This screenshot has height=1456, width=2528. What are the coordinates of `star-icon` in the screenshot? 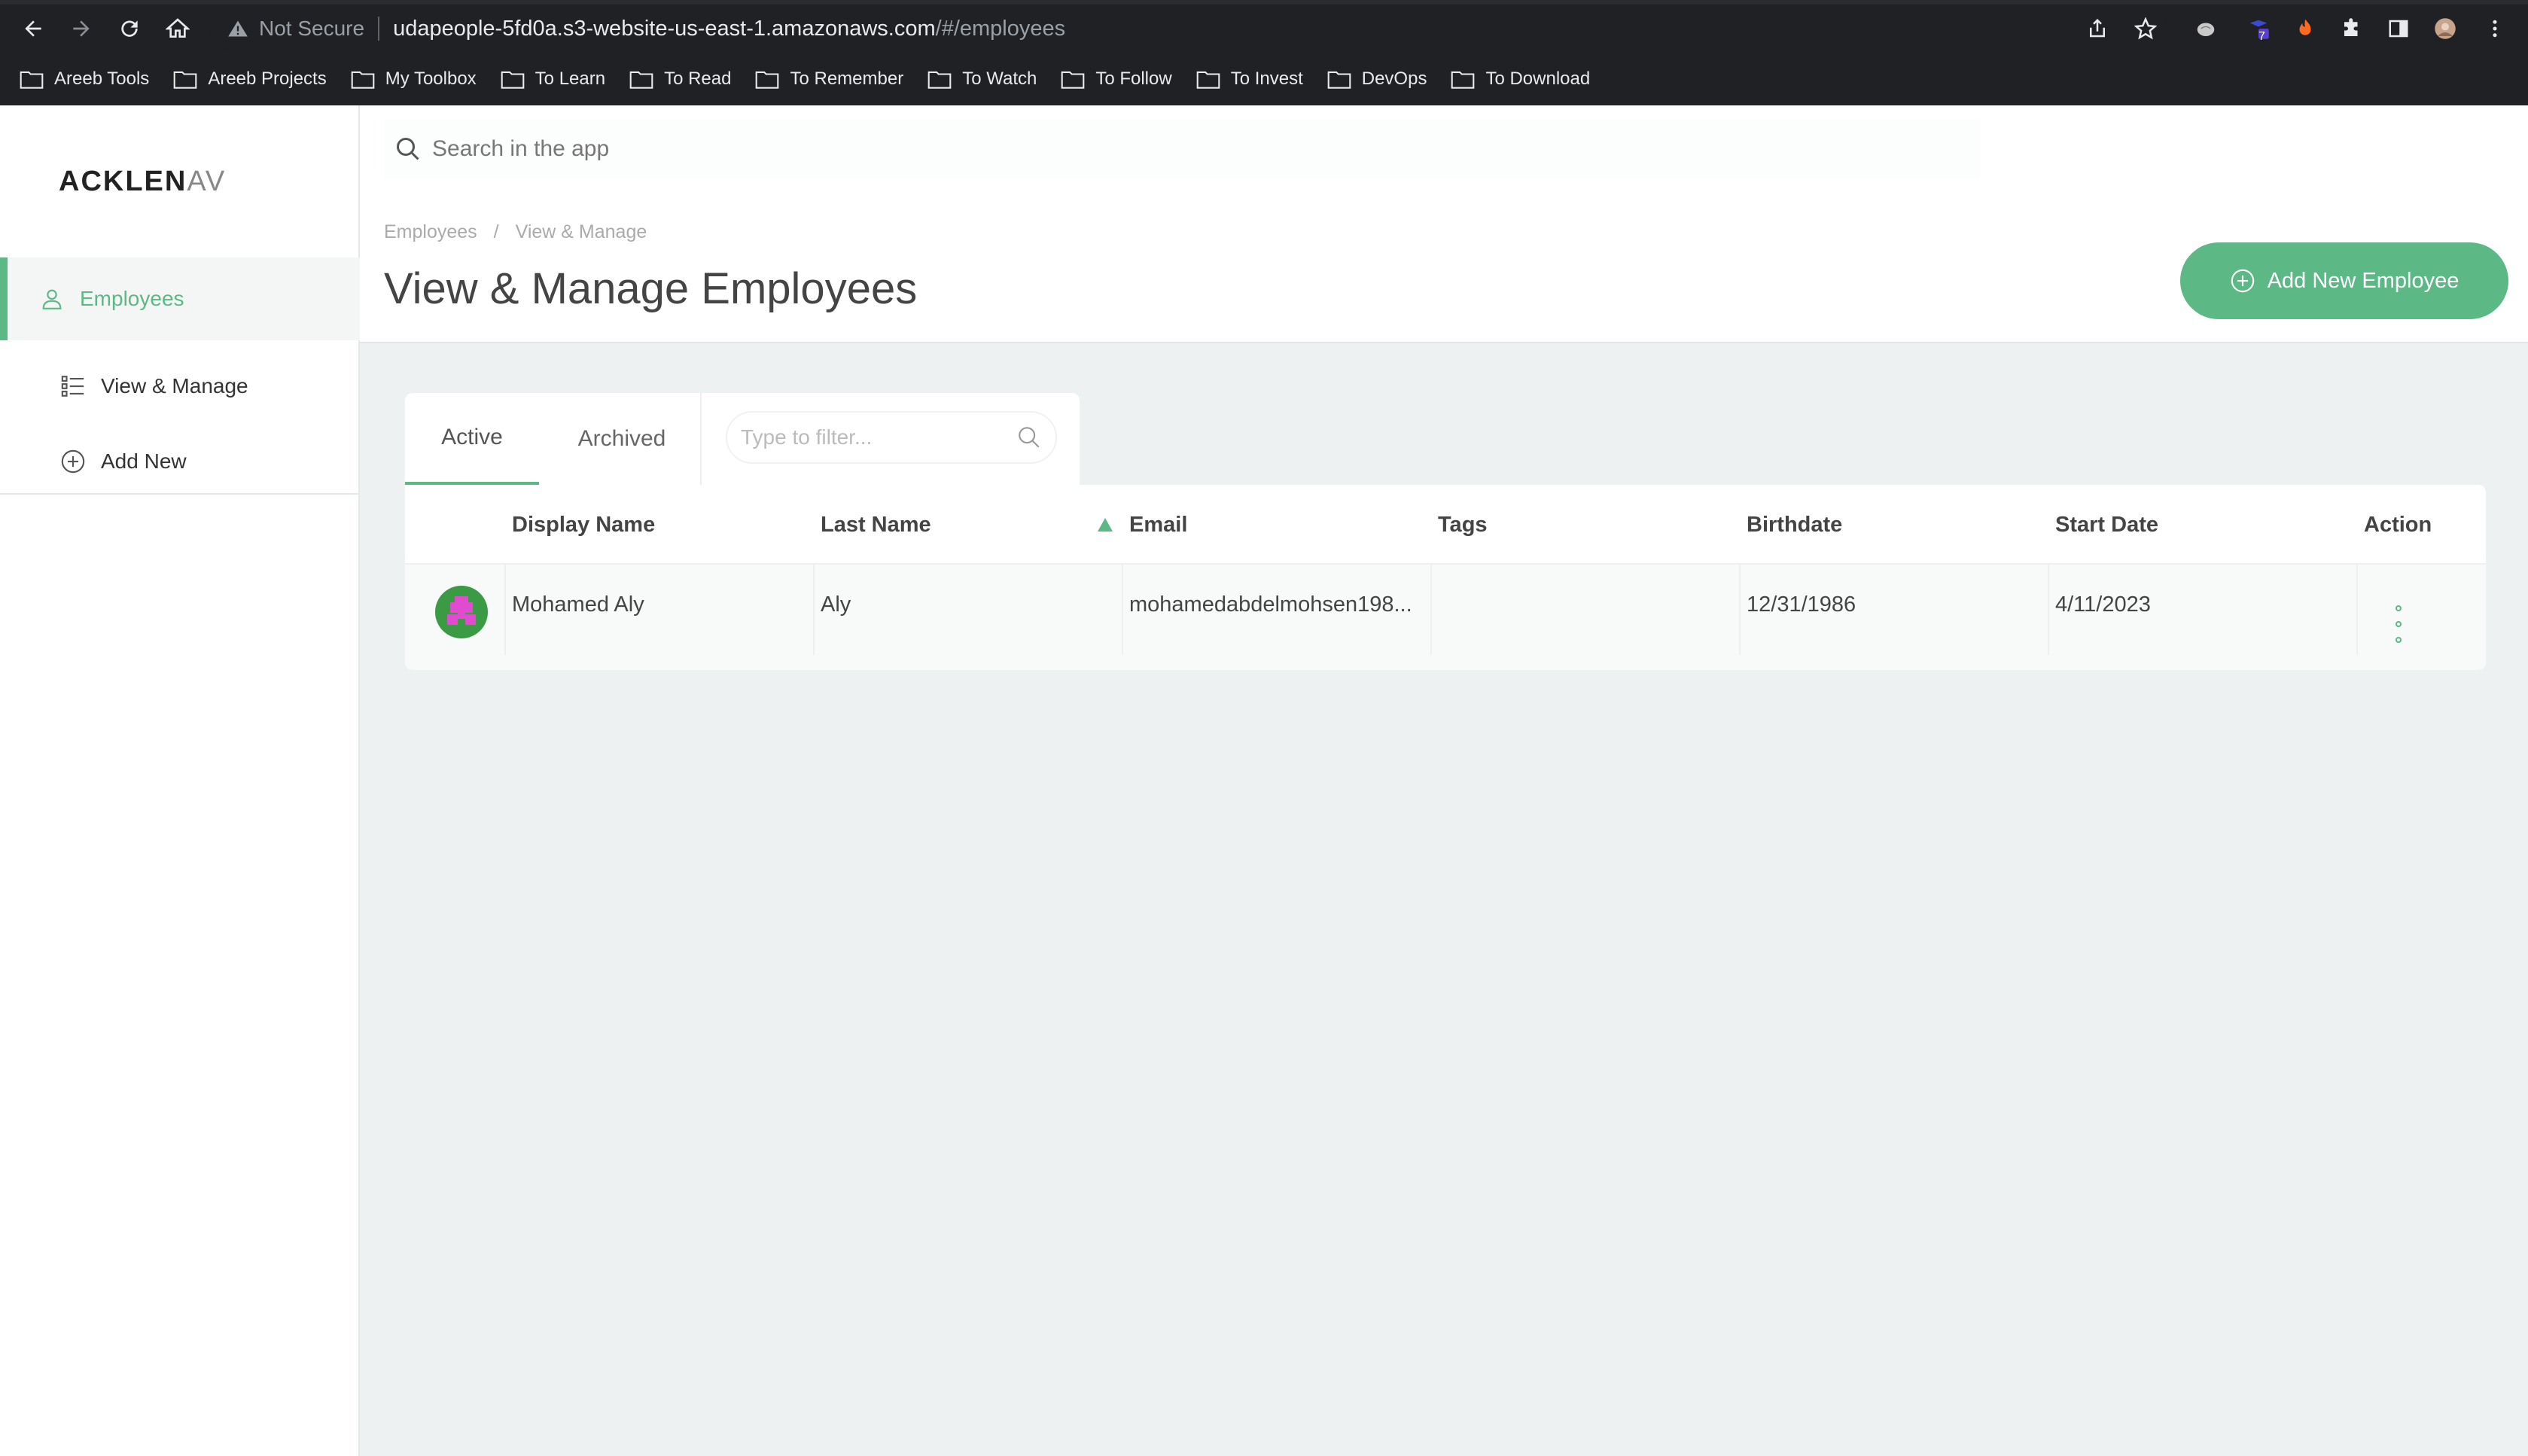 It's located at (2146, 28).